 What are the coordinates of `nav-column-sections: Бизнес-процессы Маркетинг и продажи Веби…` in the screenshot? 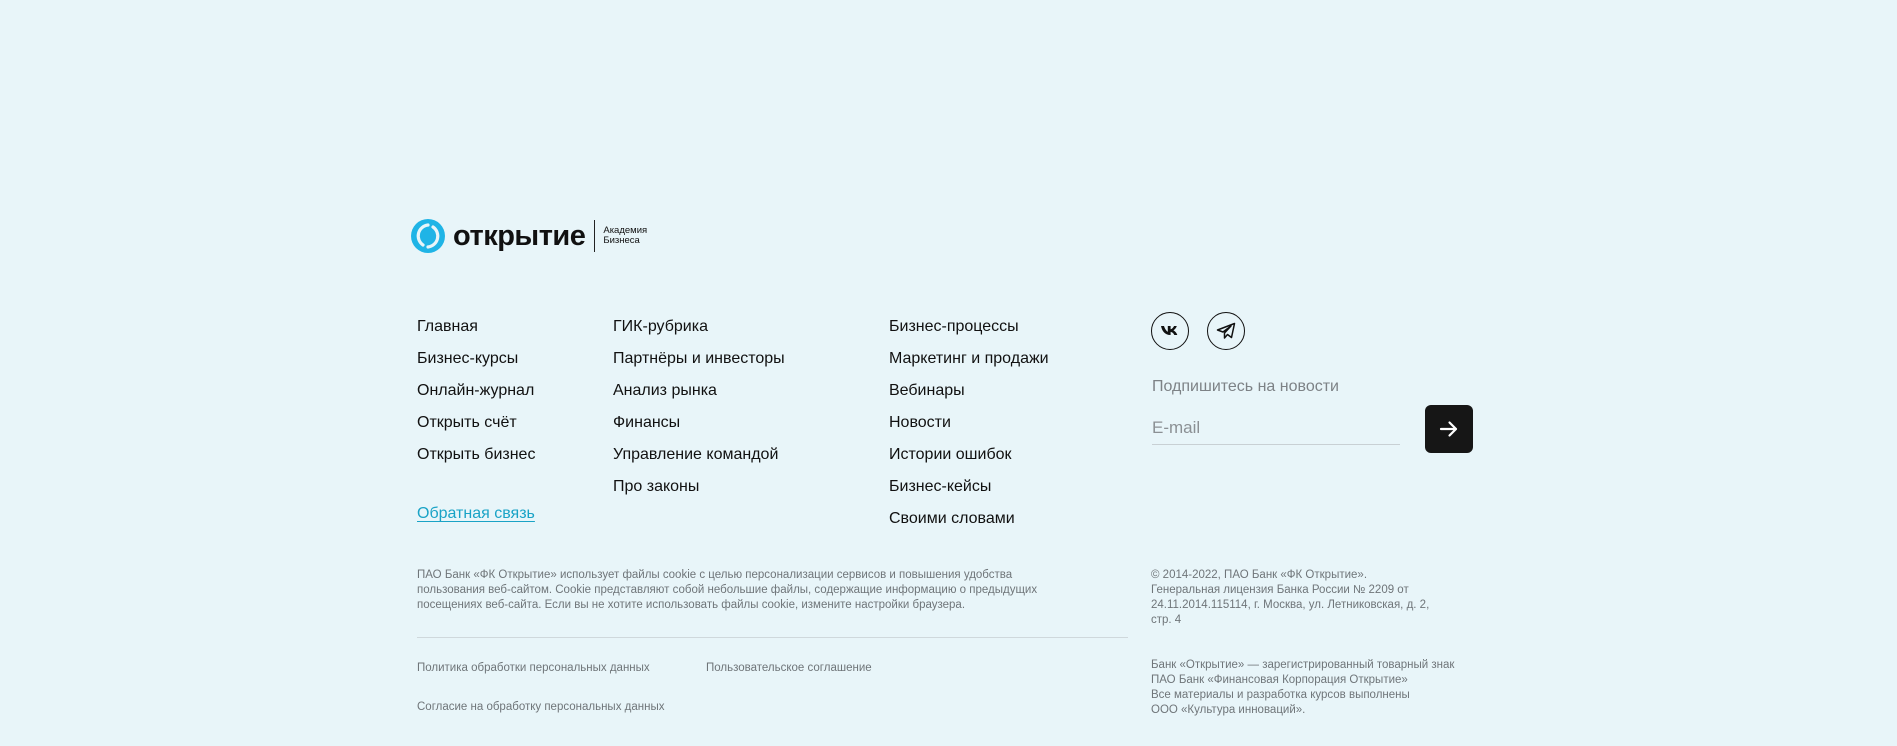 It's located at (969, 423).